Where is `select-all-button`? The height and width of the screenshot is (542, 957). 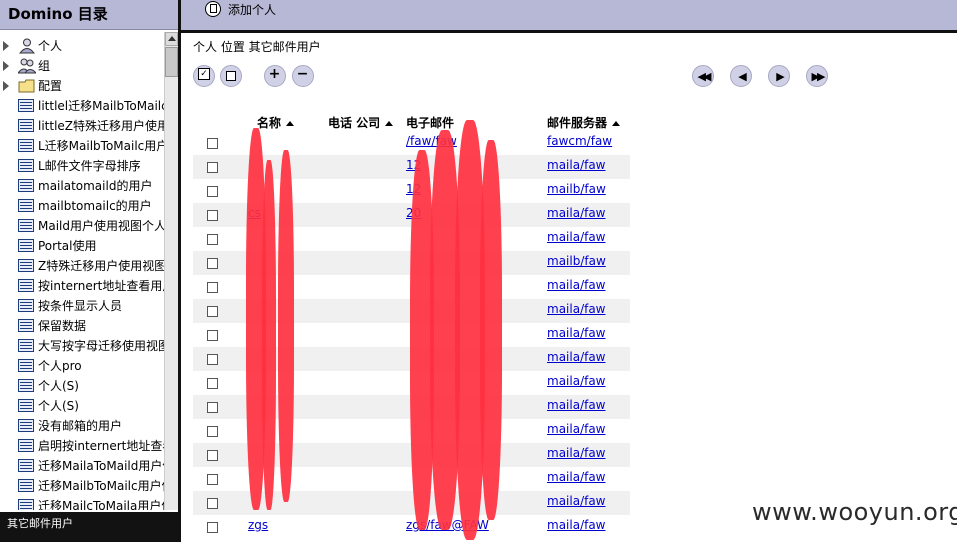 select-all-button is located at coordinates (204, 76).